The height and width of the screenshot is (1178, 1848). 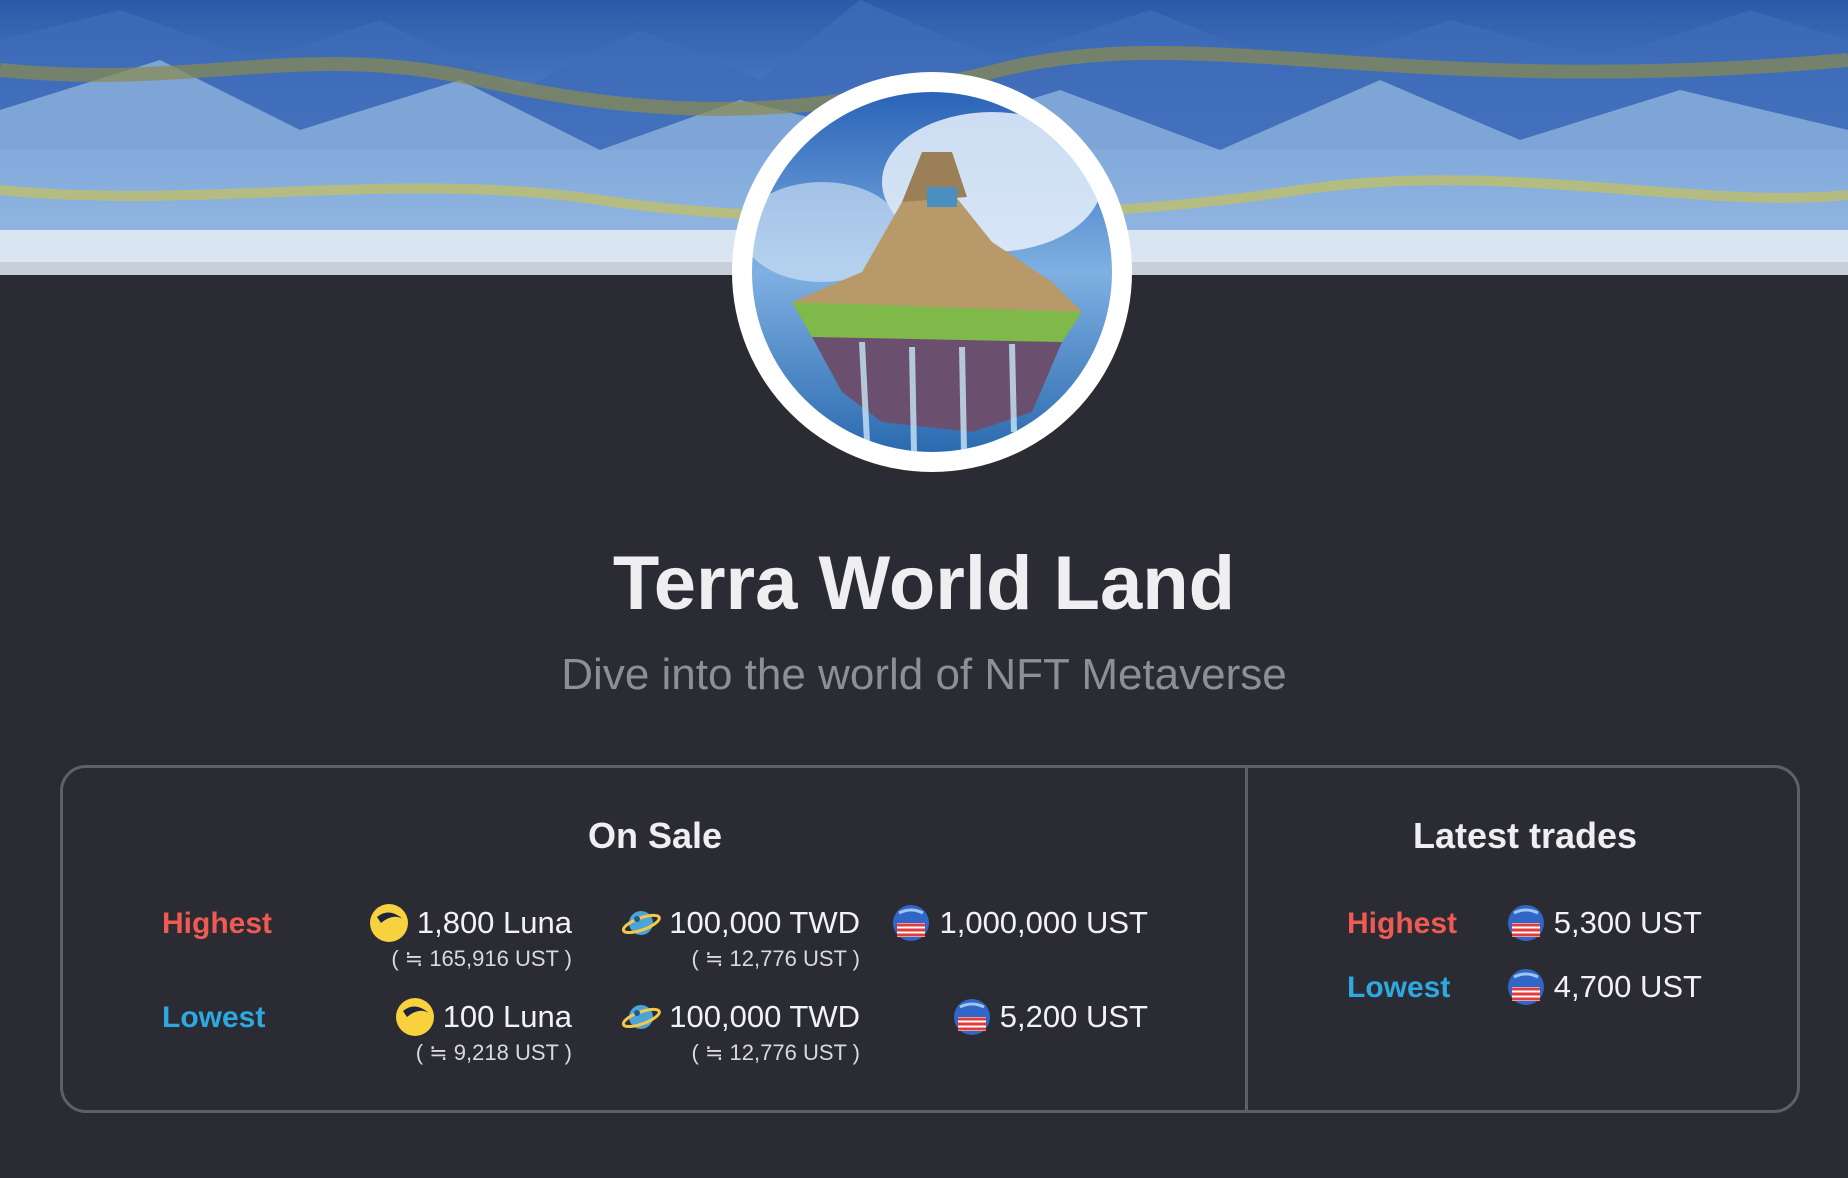 What do you see at coordinates (1246, 939) in the screenshot?
I see `stats-divider` at bounding box center [1246, 939].